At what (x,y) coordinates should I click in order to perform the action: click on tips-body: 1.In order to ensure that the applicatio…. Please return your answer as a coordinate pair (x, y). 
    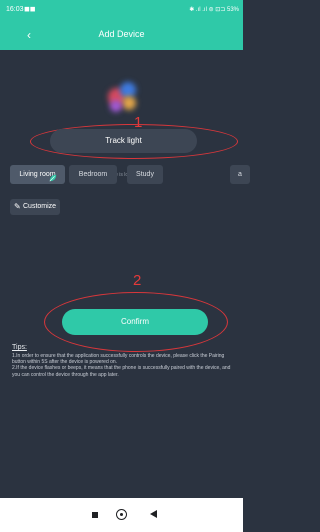
    Looking at the image, I should click on (125, 365).